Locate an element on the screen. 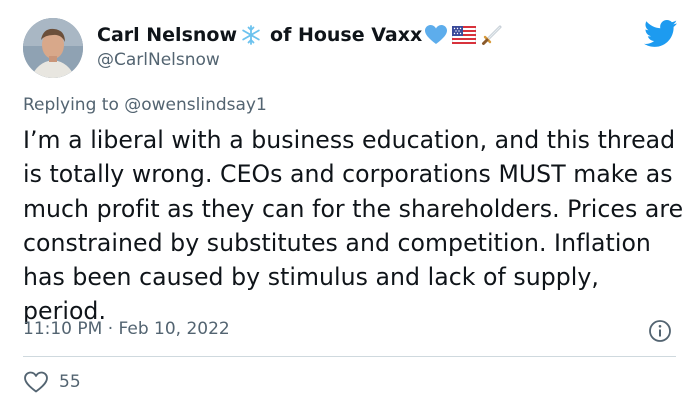 Image resolution: width=700 pixels, height=410 pixels. display-name-suffix: of House Vaxx is located at coordinates (346, 35).